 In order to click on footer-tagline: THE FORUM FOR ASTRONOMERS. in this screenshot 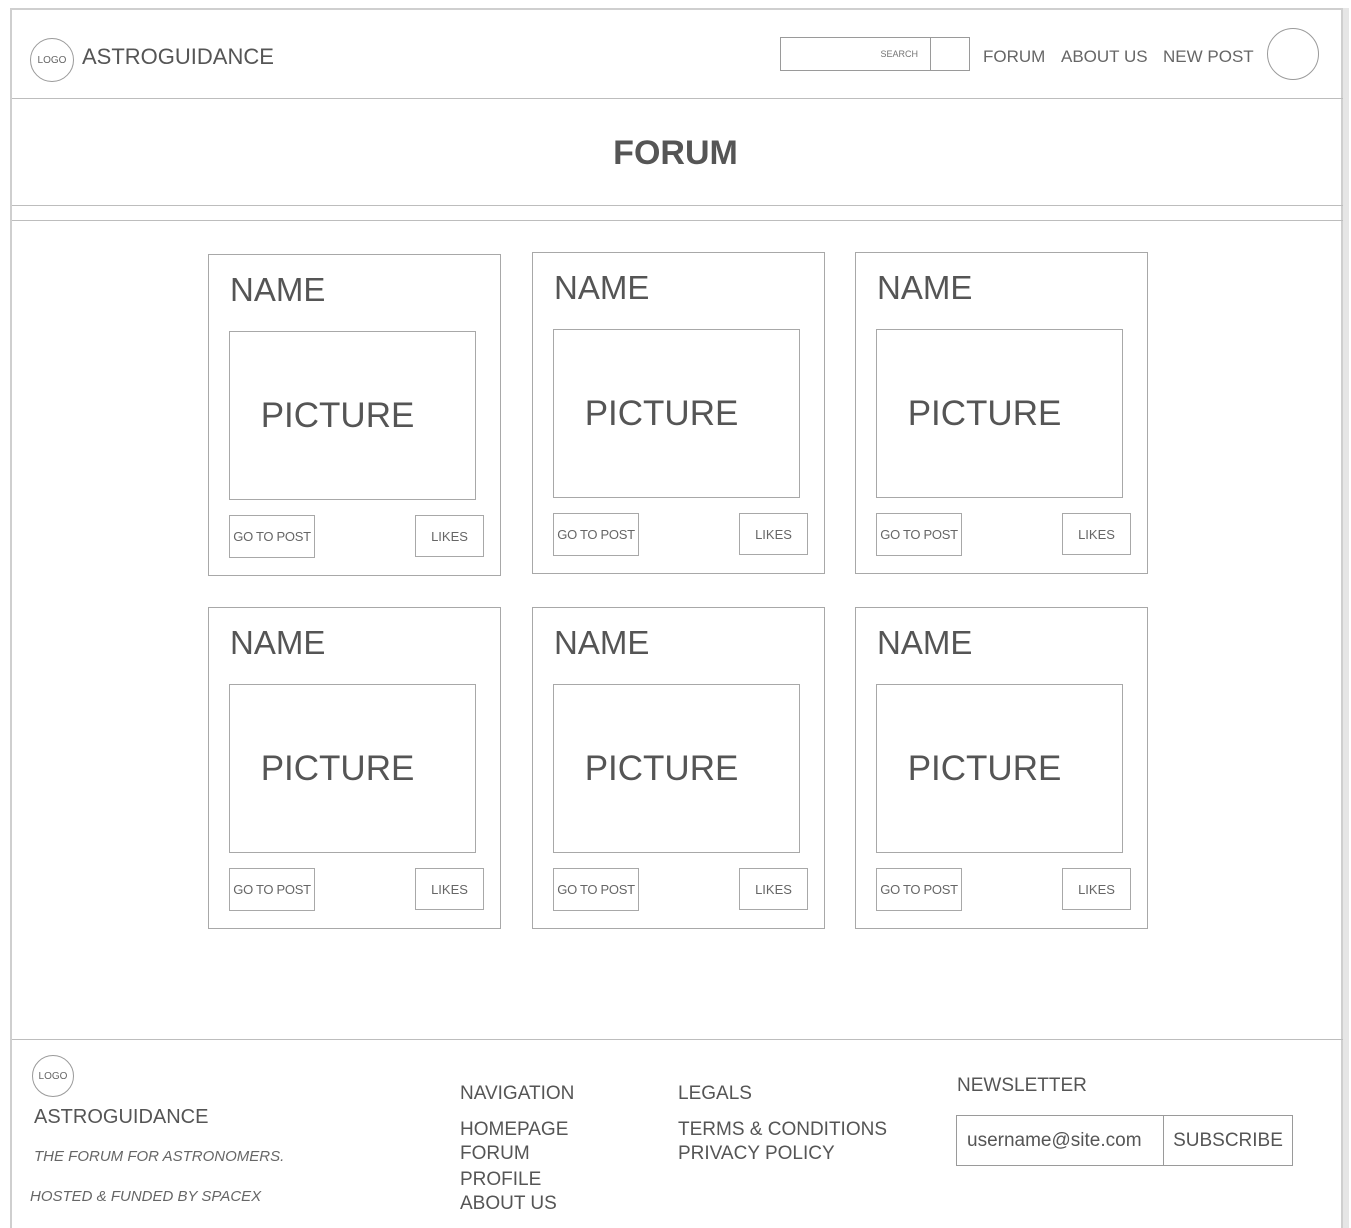, I will do `click(159, 1156)`.